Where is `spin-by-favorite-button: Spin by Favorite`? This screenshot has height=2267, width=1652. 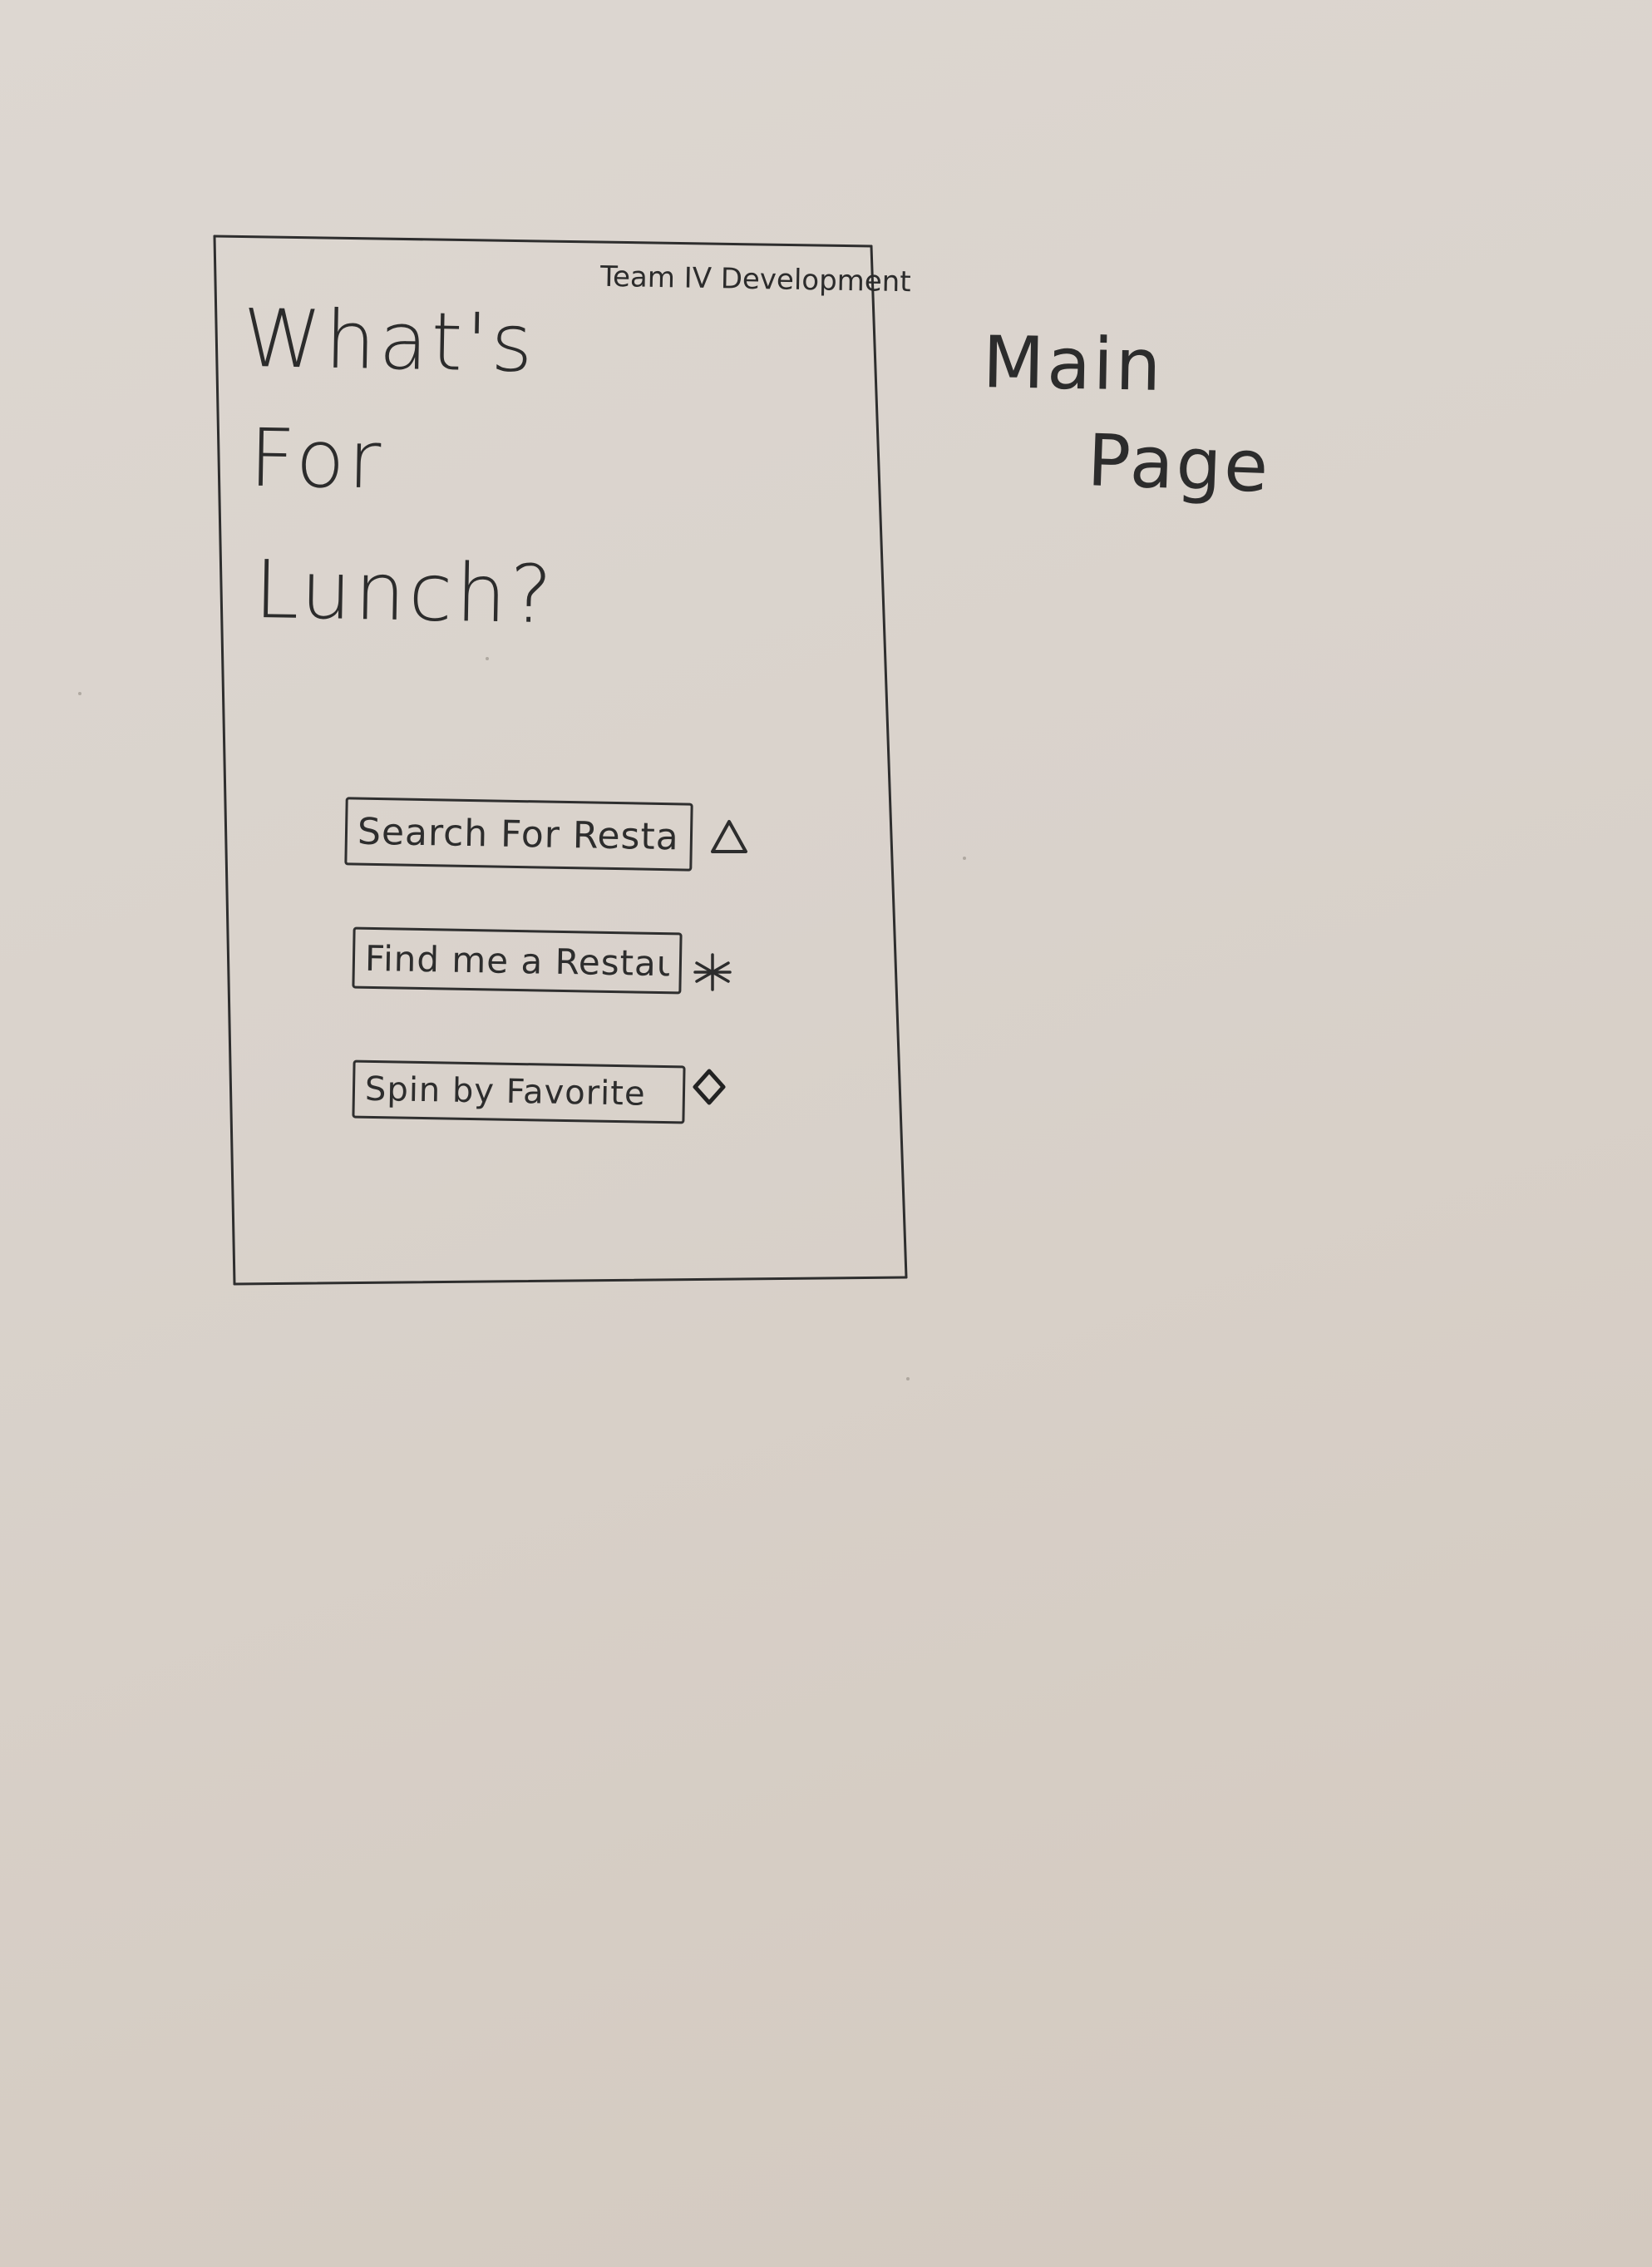
spin-by-favorite-button: Spin by Favorite is located at coordinates (519, 1091).